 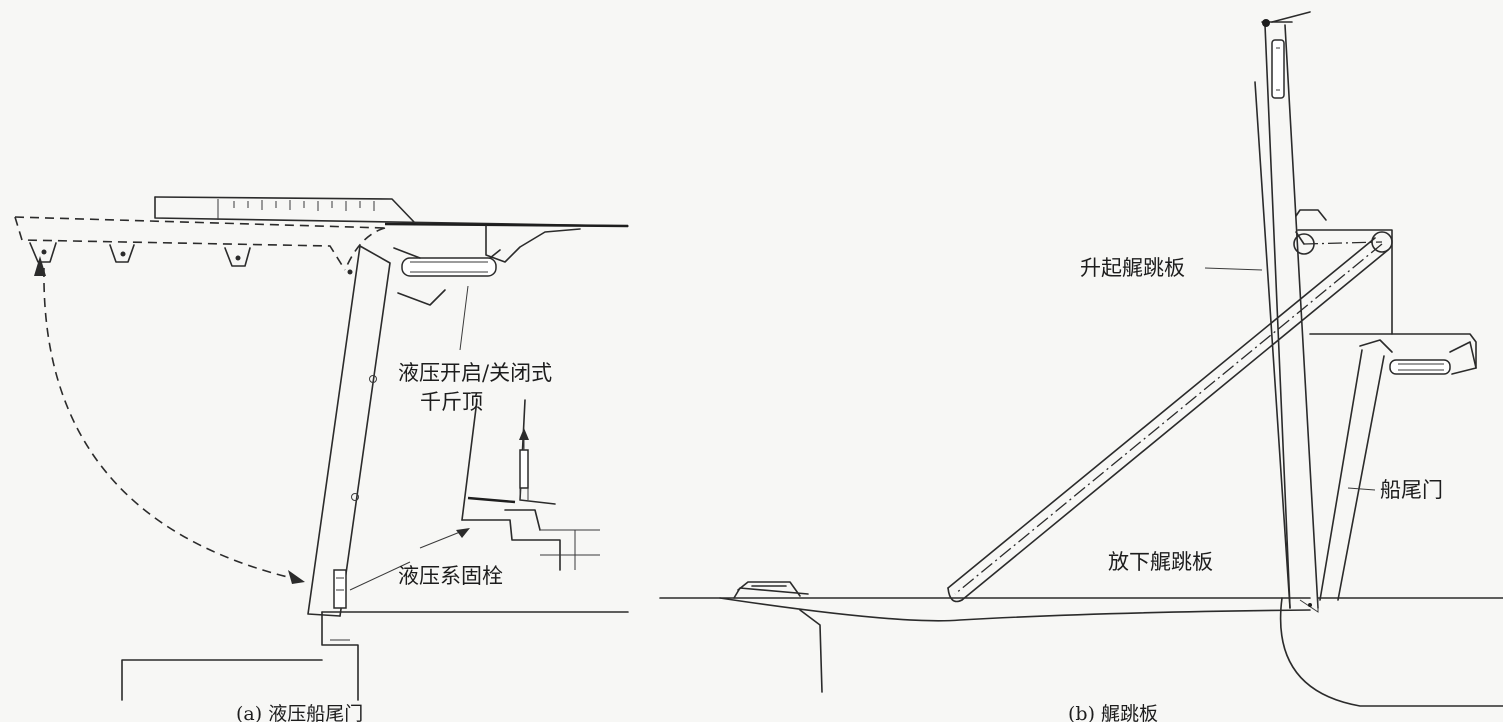 What do you see at coordinates (1081, 652) in the screenshot?
I see `deck-and-hull` at bounding box center [1081, 652].